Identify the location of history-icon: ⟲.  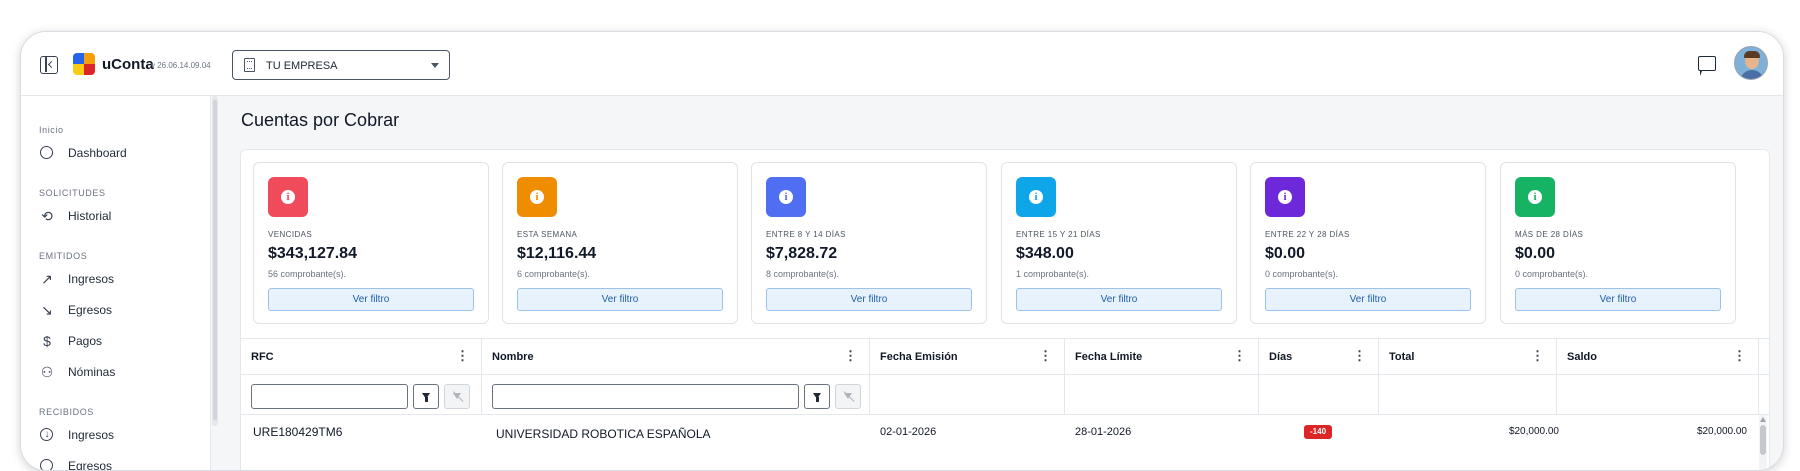
(47, 216).